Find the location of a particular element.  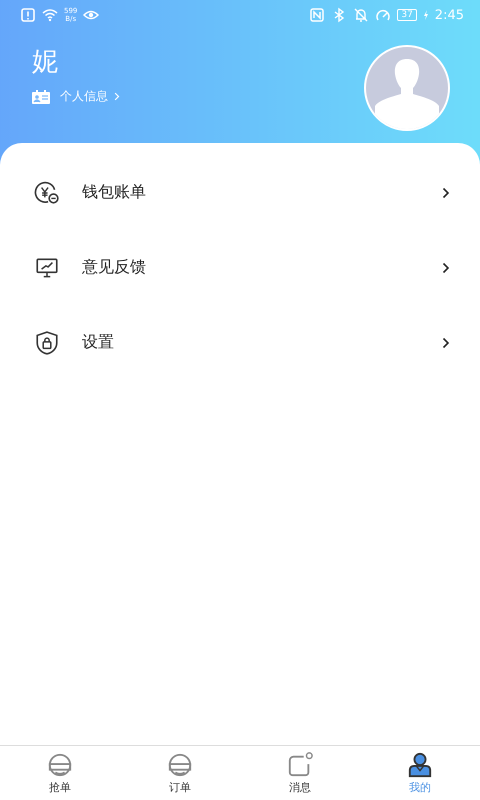

speedometer-icon is located at coordinates (383, 15).